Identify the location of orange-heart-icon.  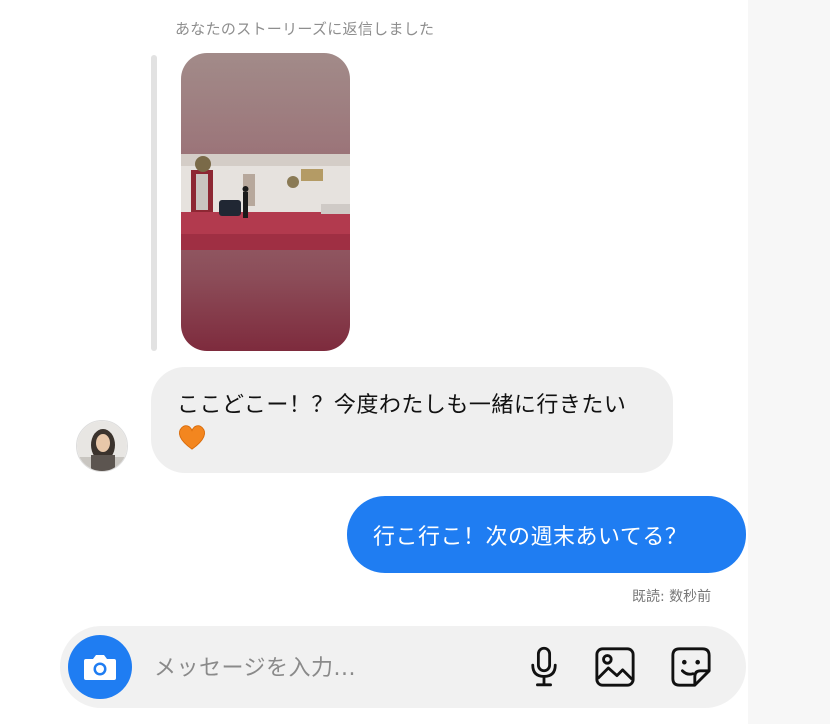
(192, 442).